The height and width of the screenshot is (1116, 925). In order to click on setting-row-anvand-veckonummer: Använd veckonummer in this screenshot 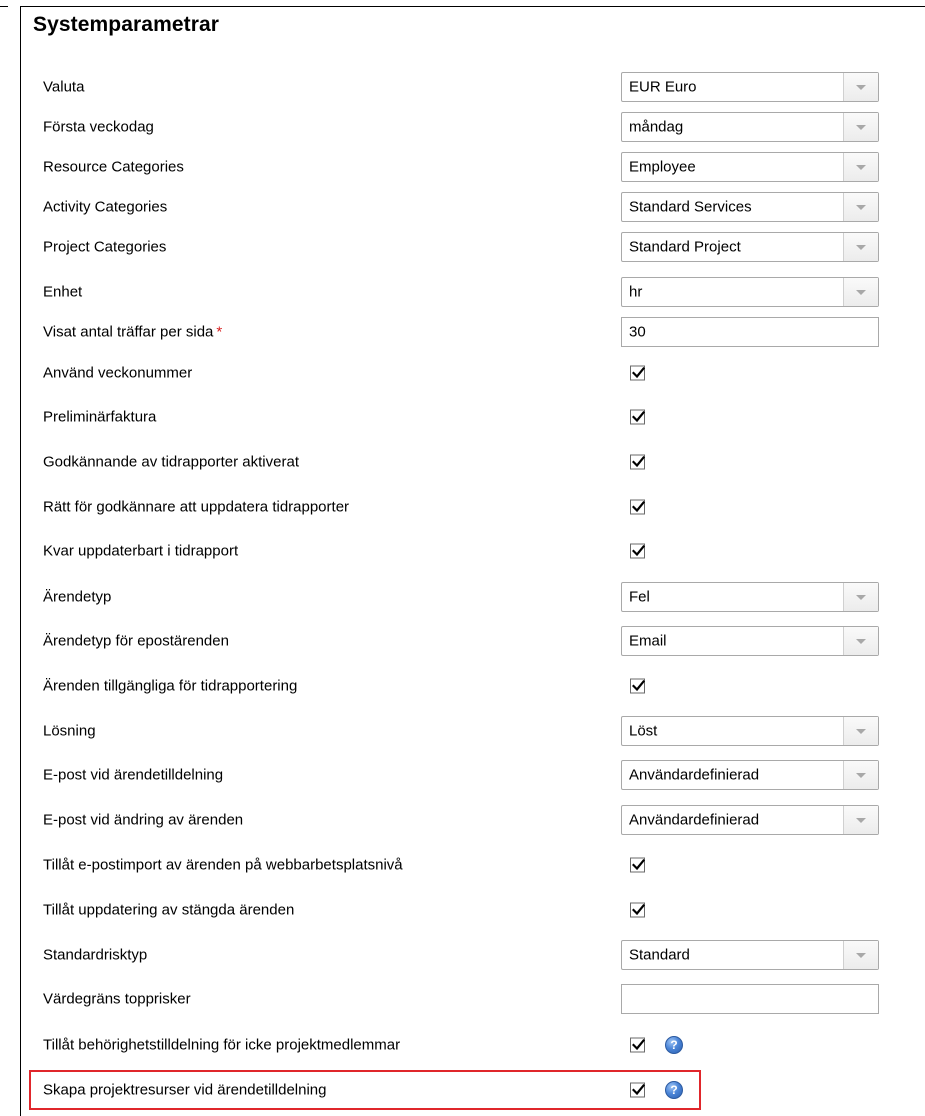, I will do `click(462, 373)`.